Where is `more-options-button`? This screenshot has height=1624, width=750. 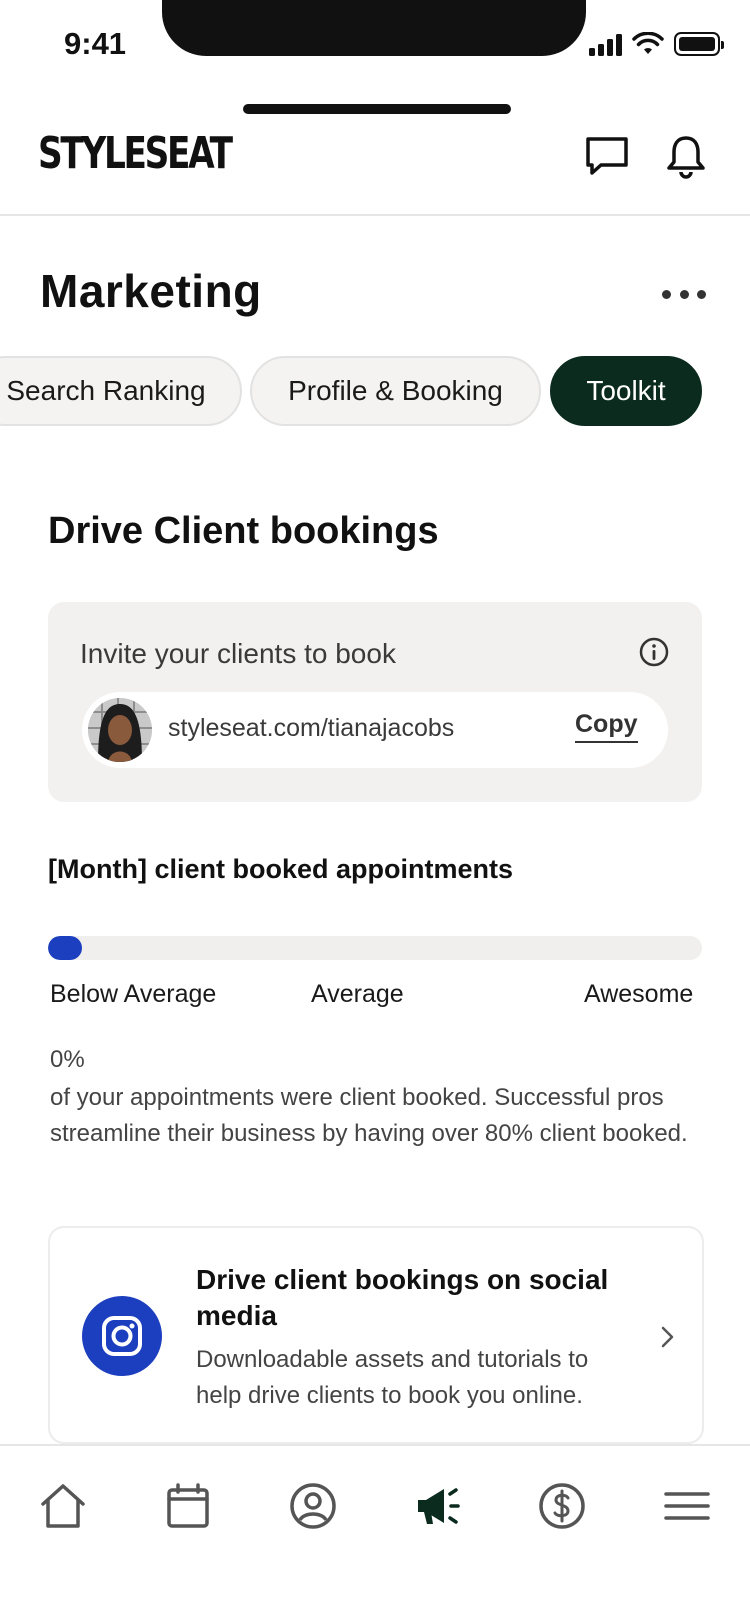 more-options-button is located at coordinates (684, 294).